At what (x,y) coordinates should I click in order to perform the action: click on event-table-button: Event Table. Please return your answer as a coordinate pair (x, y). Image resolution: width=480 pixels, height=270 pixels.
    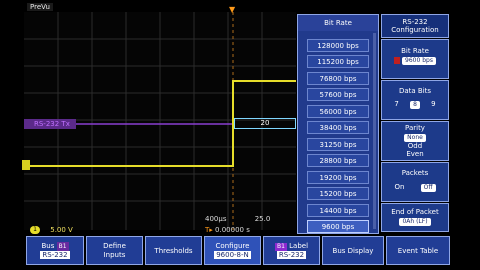
    Looking at the image, I should click on (418, 250).